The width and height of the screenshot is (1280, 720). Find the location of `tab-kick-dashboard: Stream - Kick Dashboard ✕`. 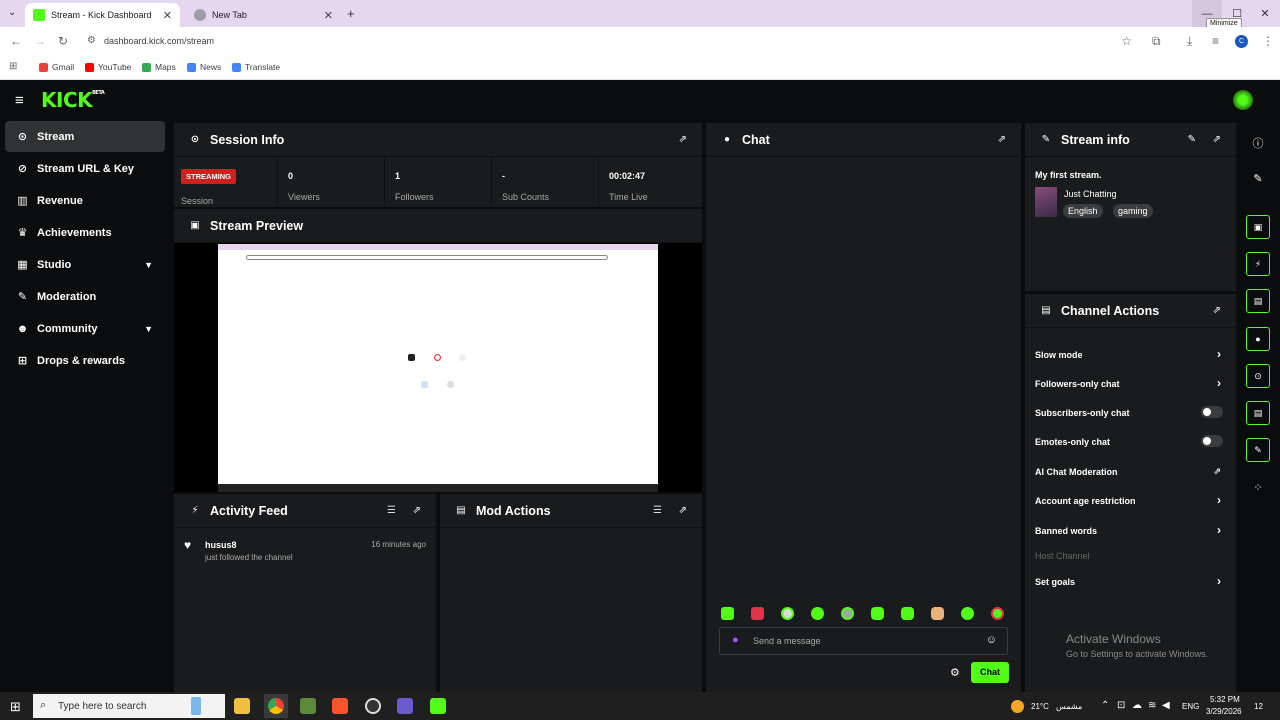

tab-kick-dashboard: Stream - Kick Dashboard ✕ is located at coordinates (102, 15).